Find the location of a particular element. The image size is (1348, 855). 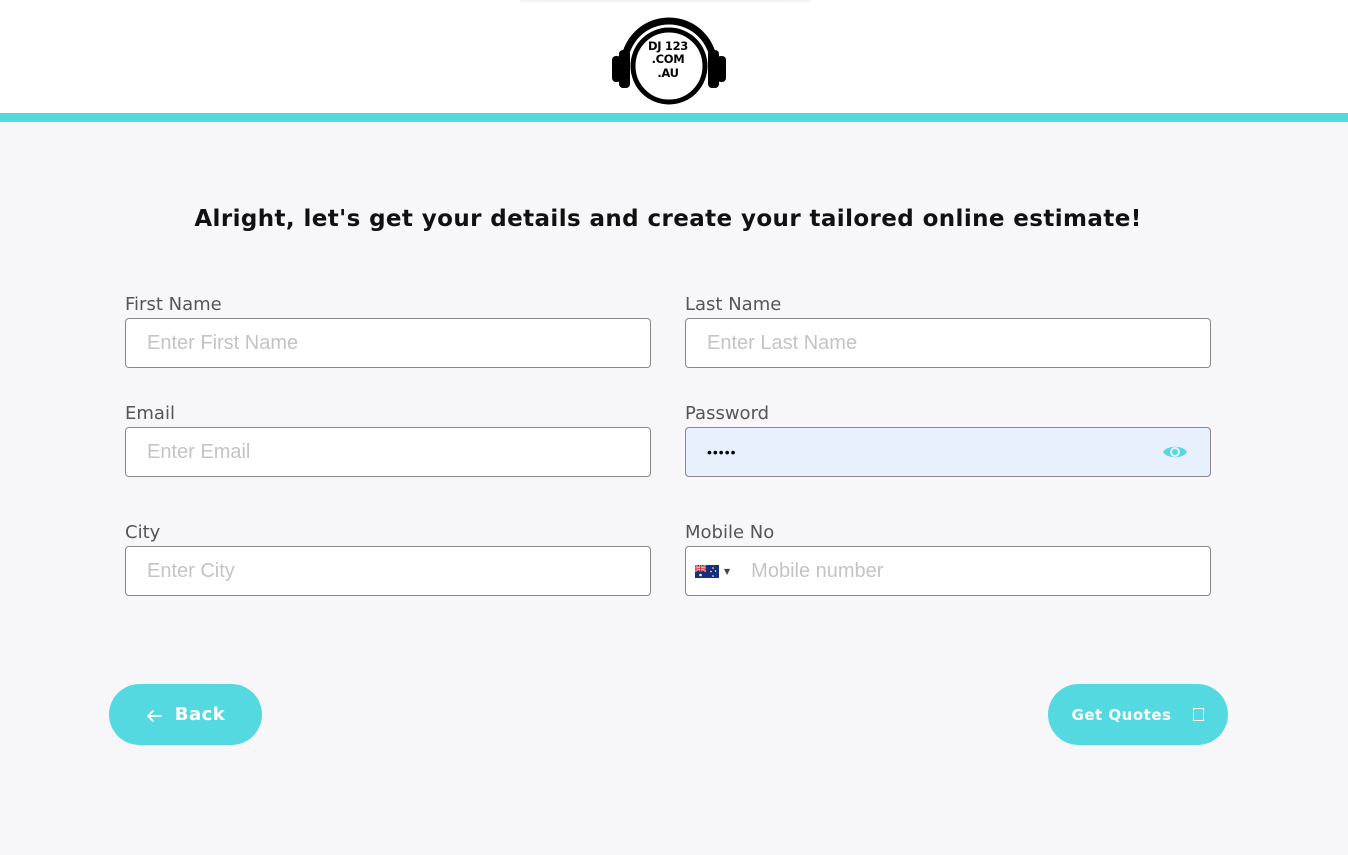

box-icon is located at coordinates (1199, 714).